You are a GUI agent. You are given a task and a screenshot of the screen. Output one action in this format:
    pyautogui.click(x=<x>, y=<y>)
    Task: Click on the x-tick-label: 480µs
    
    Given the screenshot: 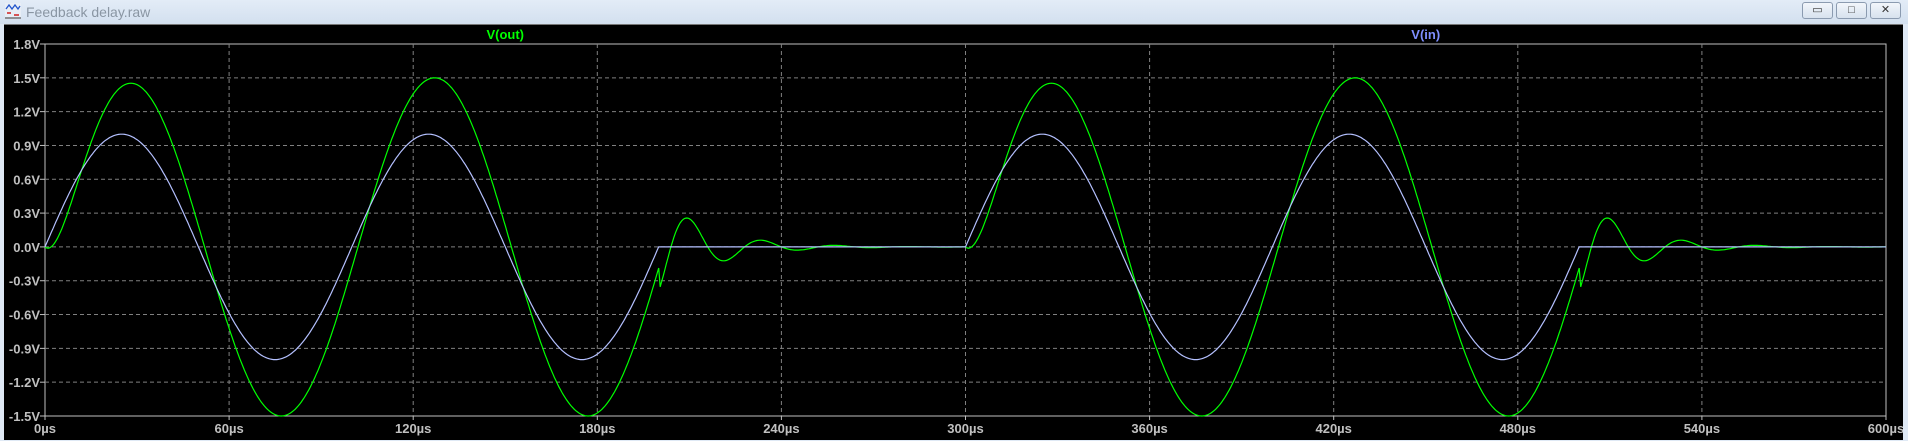 What is the action you would take?
    pyautogui.click(x=1518, y=428)
    